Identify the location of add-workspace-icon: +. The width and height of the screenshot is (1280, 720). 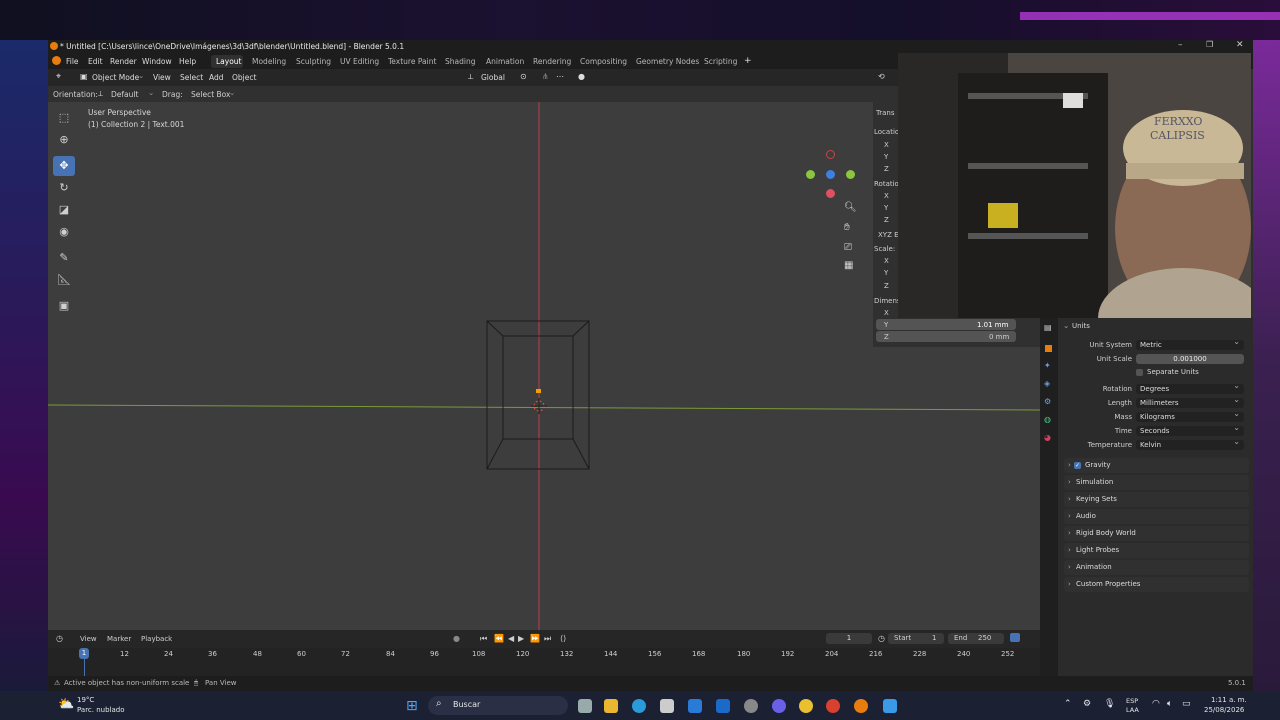
(748, 61).